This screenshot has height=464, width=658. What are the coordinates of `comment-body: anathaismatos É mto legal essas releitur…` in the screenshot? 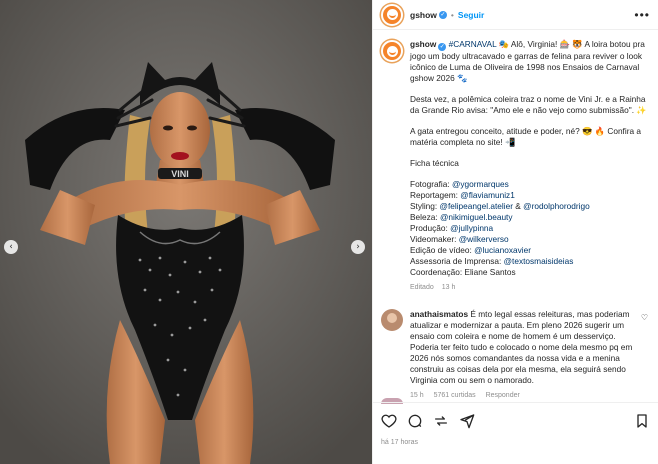 It's located at (530, 355).